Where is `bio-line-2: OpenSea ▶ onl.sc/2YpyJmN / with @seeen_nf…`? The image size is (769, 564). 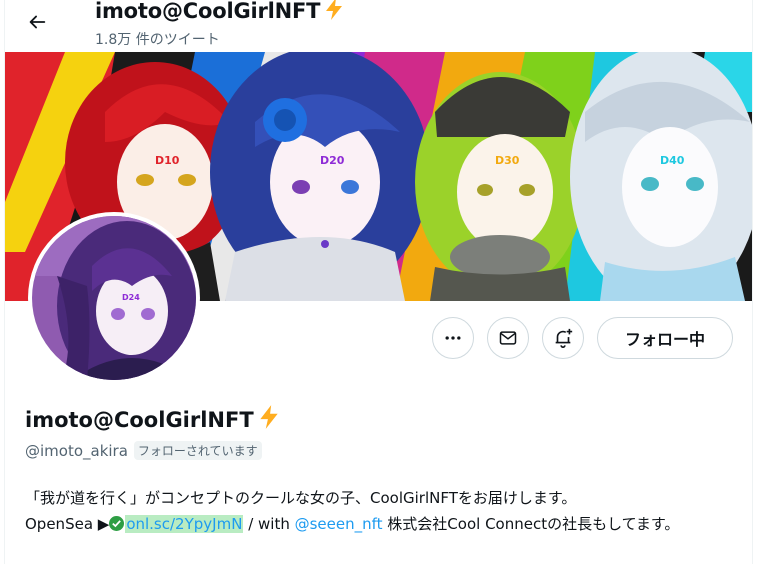
bio-line-2: OpenSea ▶ onl.sc/2YpyJmN / with @seeen_nf… is located at coordinates (377, 524).